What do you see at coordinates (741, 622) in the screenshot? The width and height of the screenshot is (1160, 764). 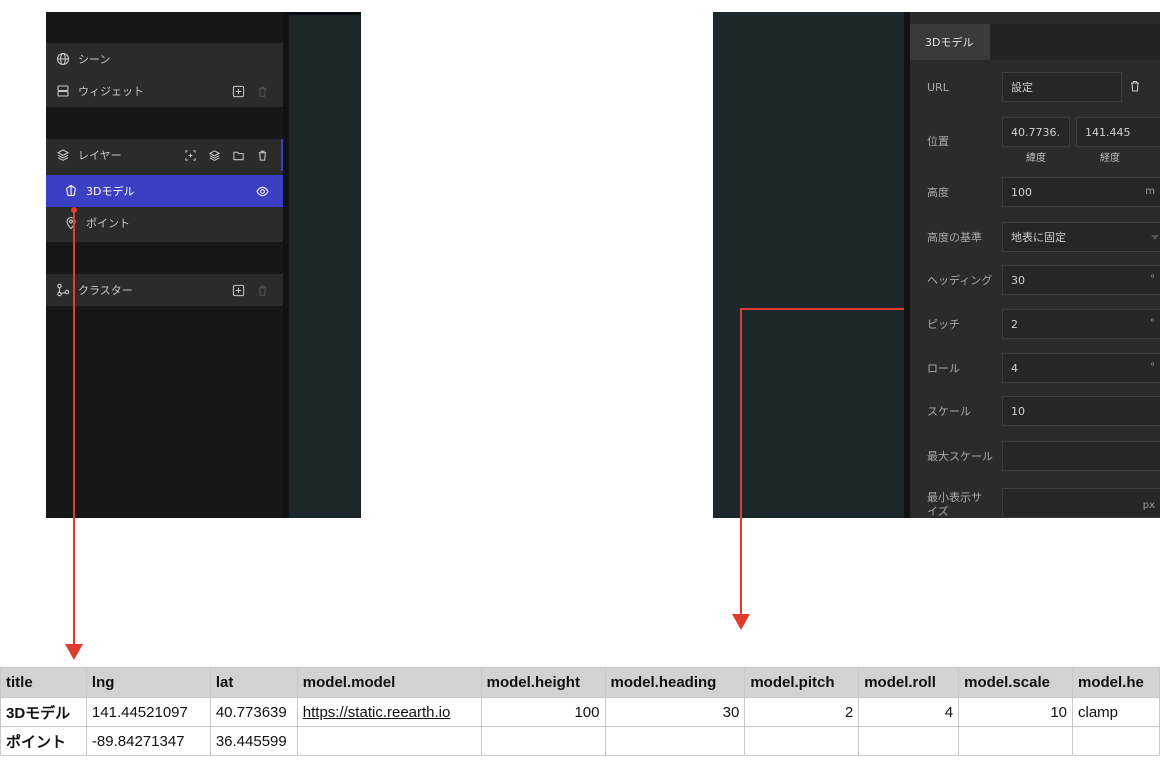 I see `arrow-right-head` at bounding box center [741, 622].